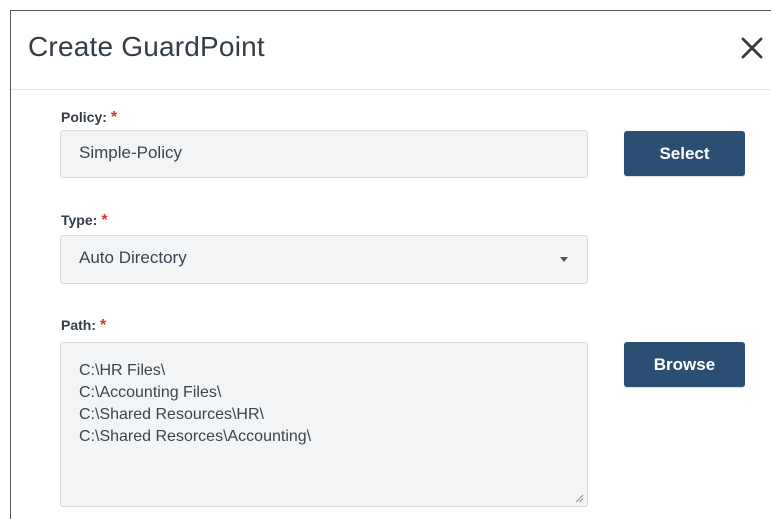 This screenshot has width=771, height=519. I want to click on policy-field: Simple-Policy, so click(324, 154).